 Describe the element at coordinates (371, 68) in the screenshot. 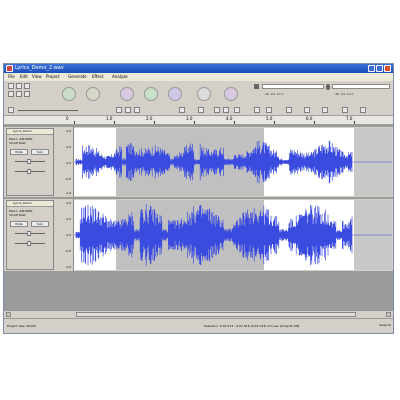

I see `minimize-icon` at that location.